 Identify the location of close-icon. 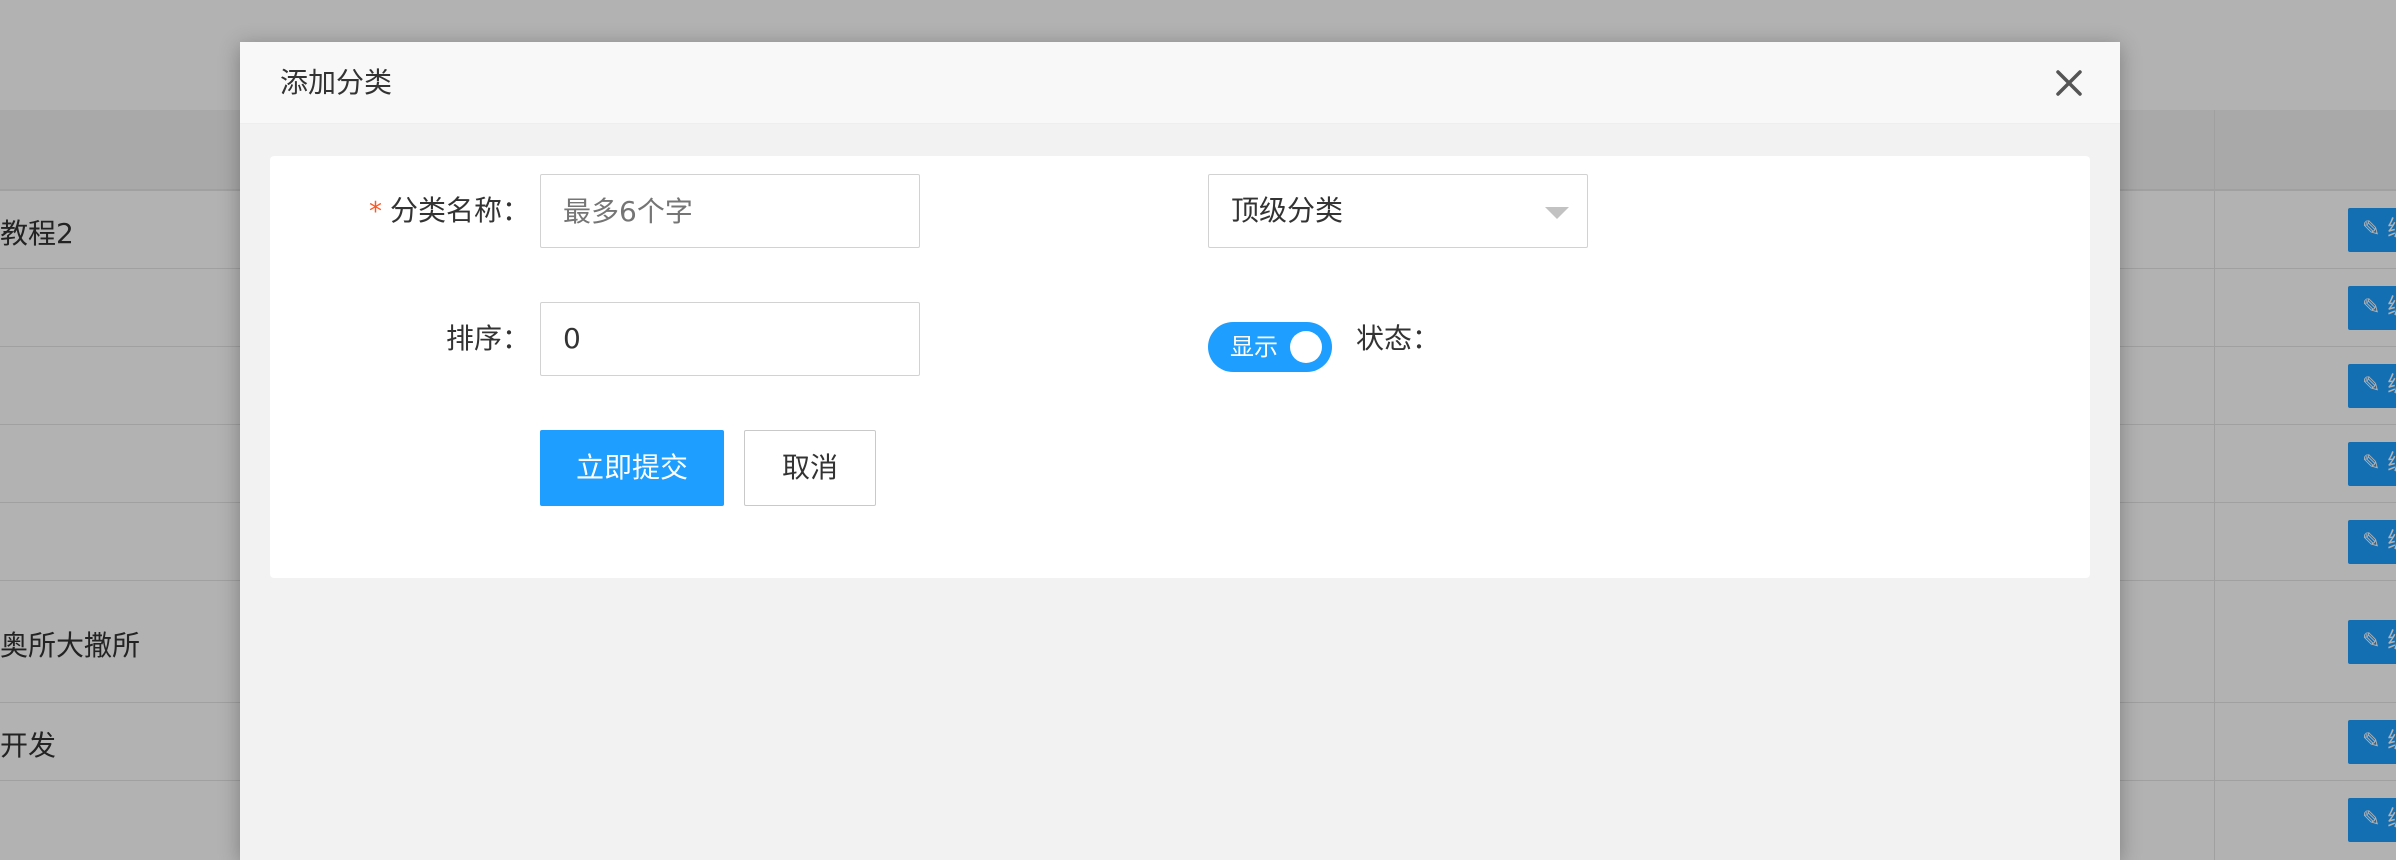
(2069, 83).